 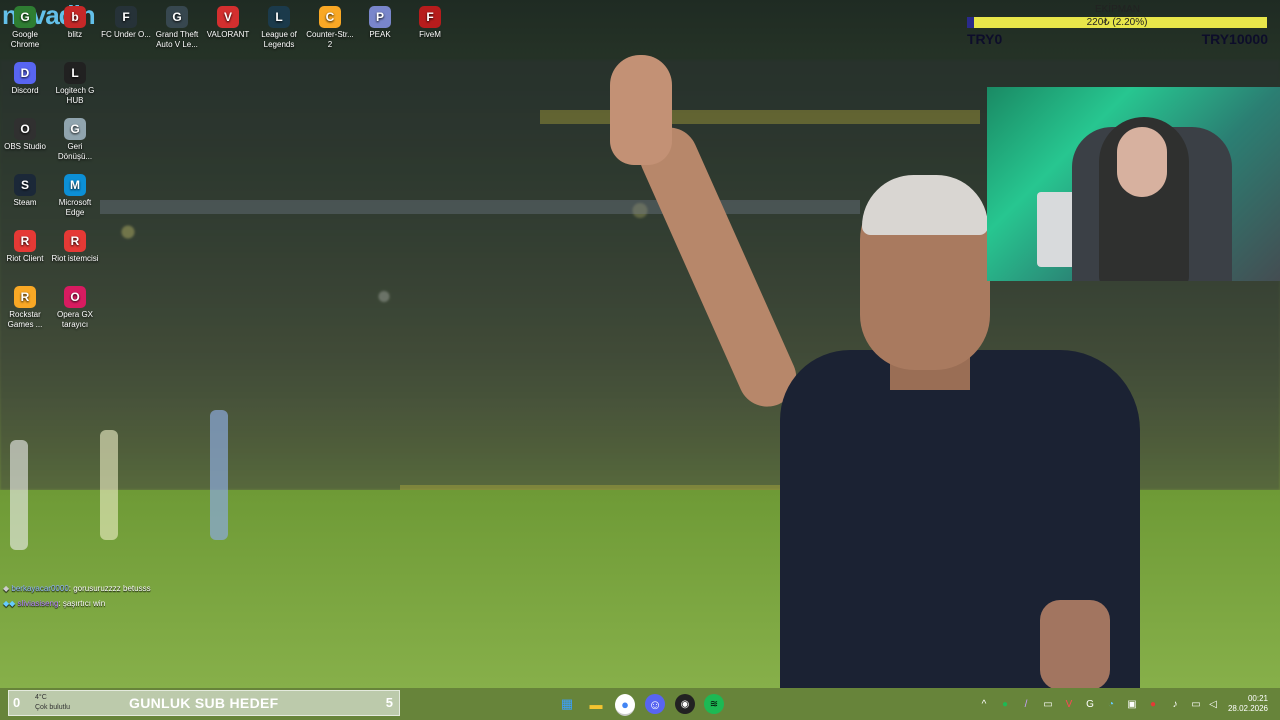 What do you see at coordinates (279, 17) in the screenshot?
I see `lol-icon: L` at bounding box center [279, 17].